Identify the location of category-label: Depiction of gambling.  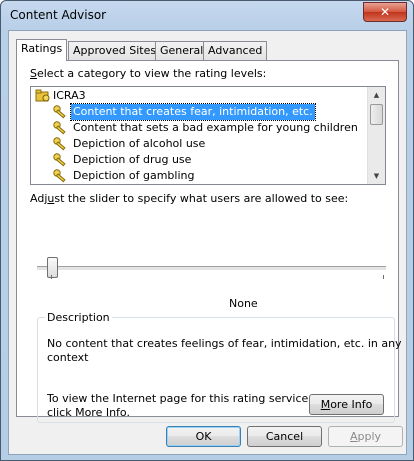
(134, 175).